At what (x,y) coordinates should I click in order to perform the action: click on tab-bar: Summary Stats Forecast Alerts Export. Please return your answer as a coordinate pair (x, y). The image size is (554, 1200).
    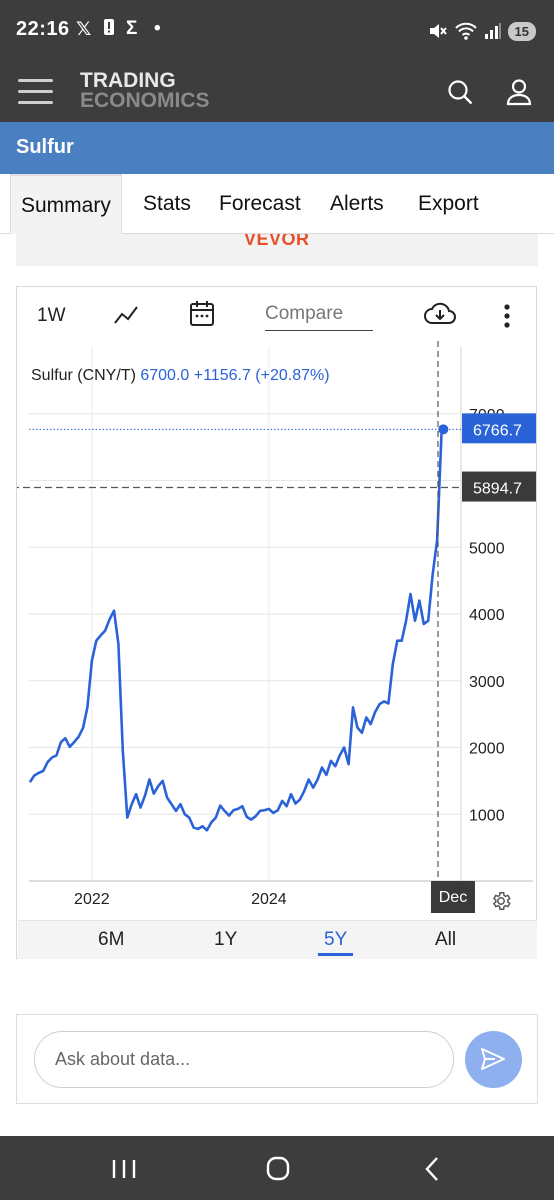
    Looking at the image, I should click on (277, 204).